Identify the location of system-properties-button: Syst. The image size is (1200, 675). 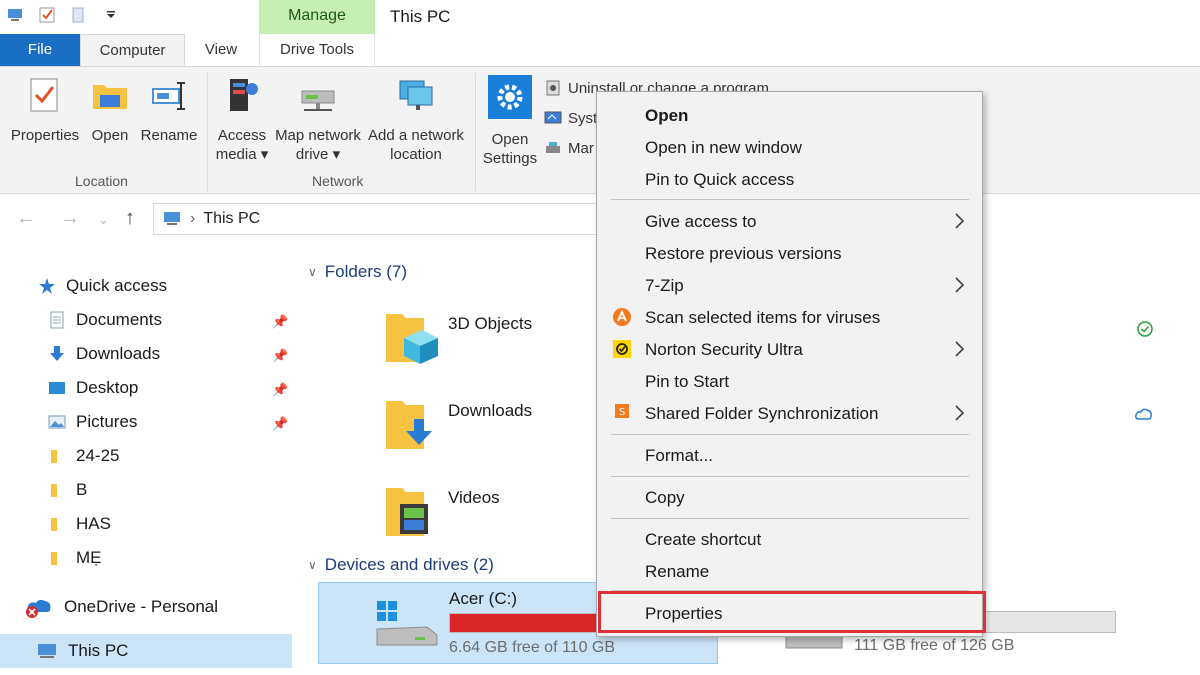
(570, 118).